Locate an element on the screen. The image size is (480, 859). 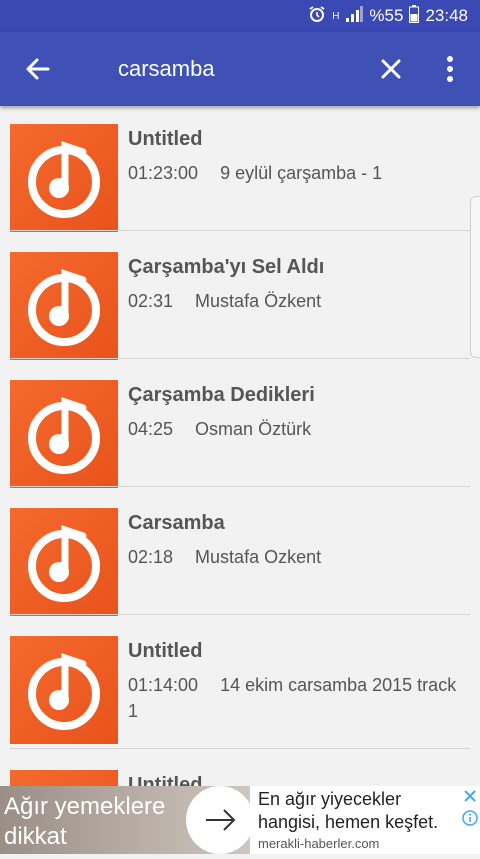
track-meta: 02:31 Mustafa Özkent is located at coordinates (295, 301).